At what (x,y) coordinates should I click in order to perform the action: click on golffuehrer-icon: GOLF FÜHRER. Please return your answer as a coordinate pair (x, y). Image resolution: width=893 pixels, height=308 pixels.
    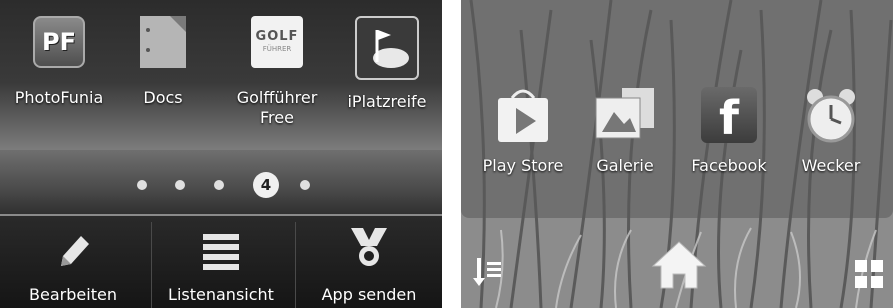
    Looking at the image, I should click on (277, 42).